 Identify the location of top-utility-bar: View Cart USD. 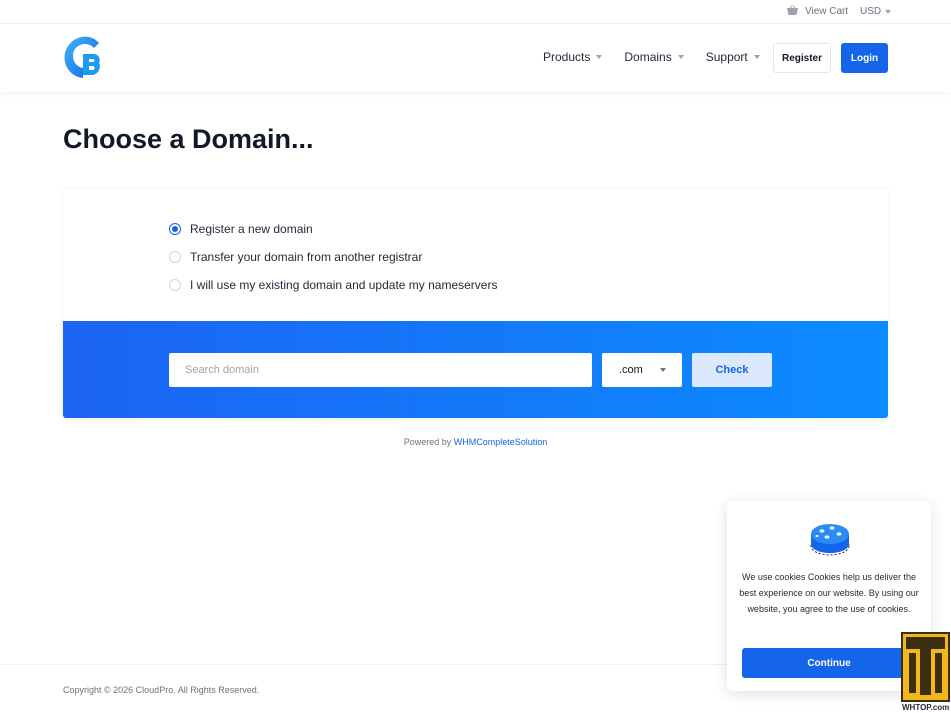
(475, 12).